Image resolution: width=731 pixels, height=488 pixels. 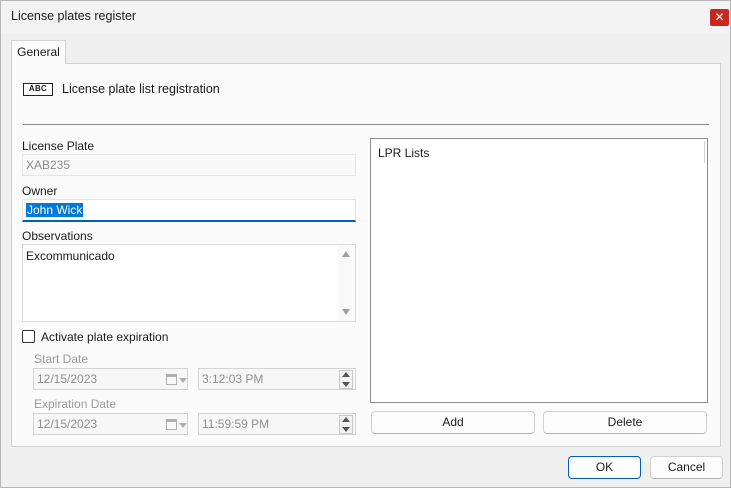 I want to click on close-button: ✕, so click(x=719, y=17).